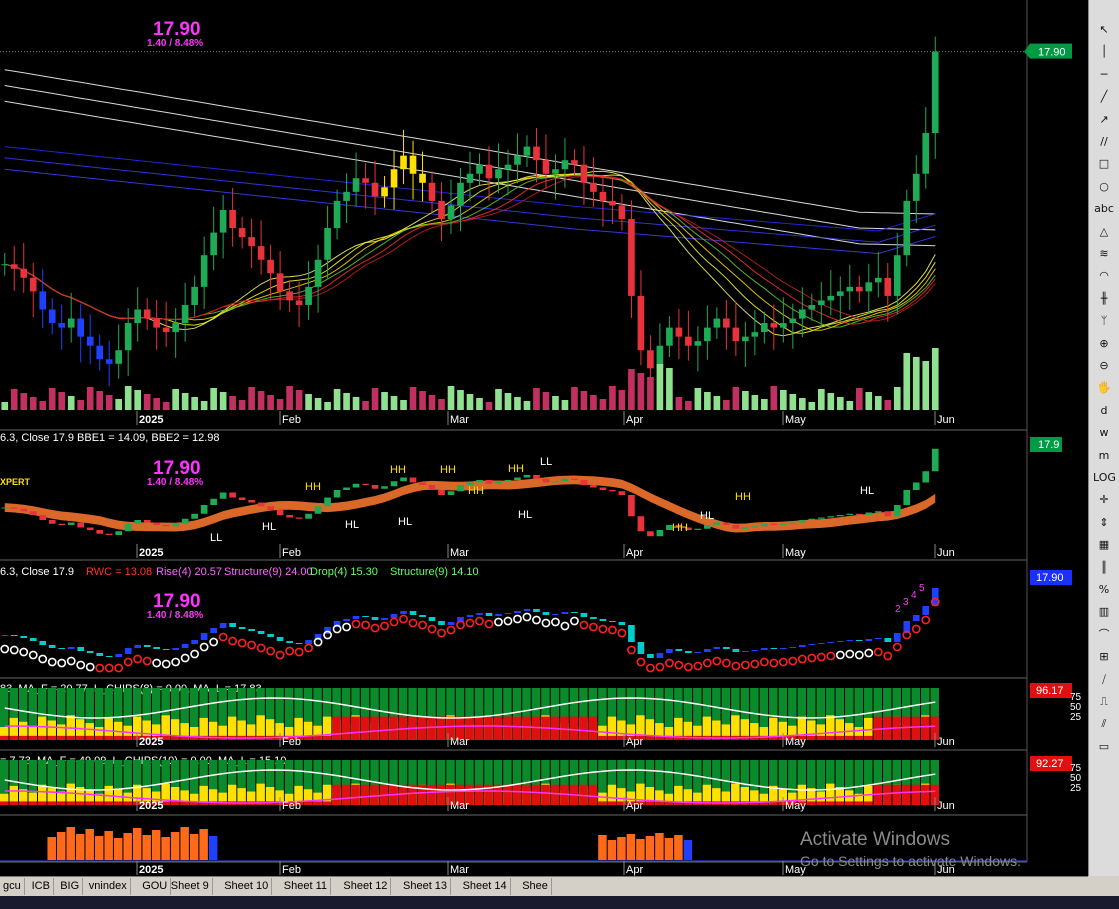 This screenshot has width=1119, height=909. I want to click on fibonacci-icon: ≋, so click(1104, 254).